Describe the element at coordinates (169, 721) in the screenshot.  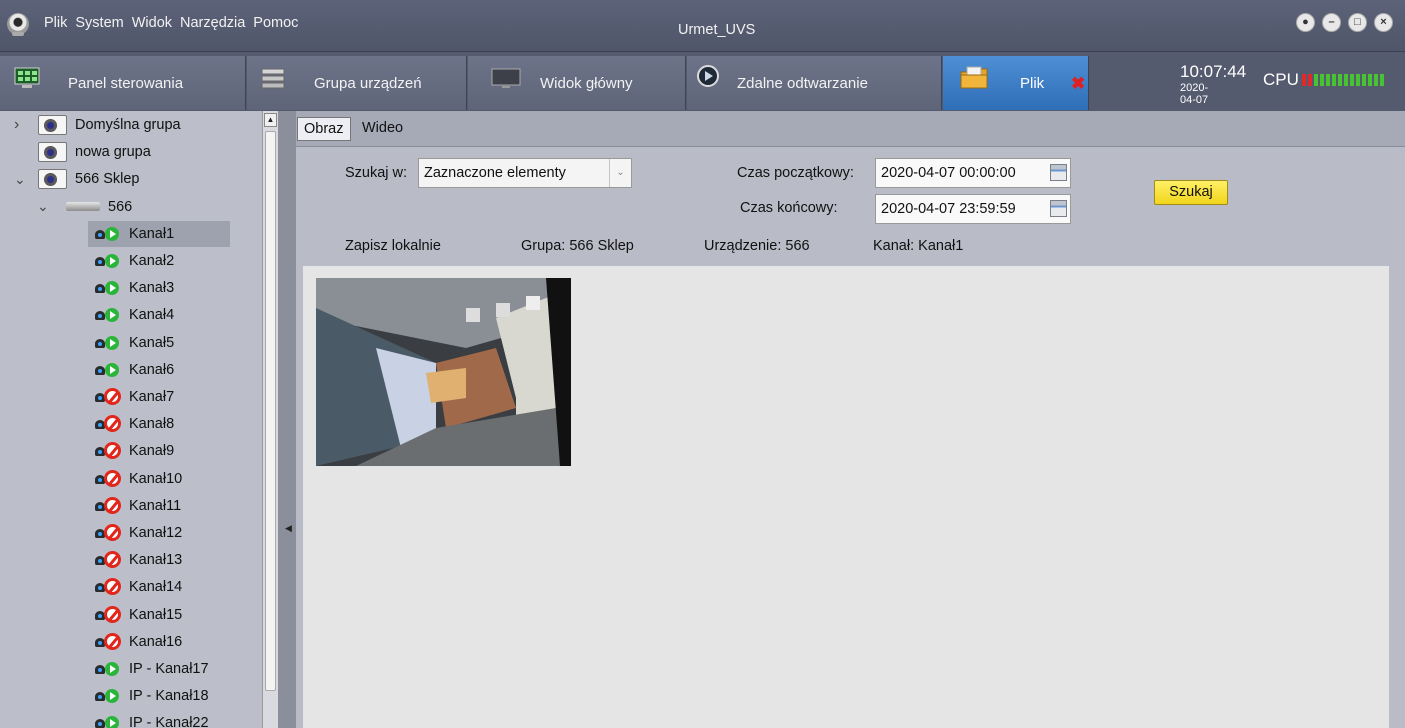
I see `tree-channel-label: IP - Kanał22` at that location.